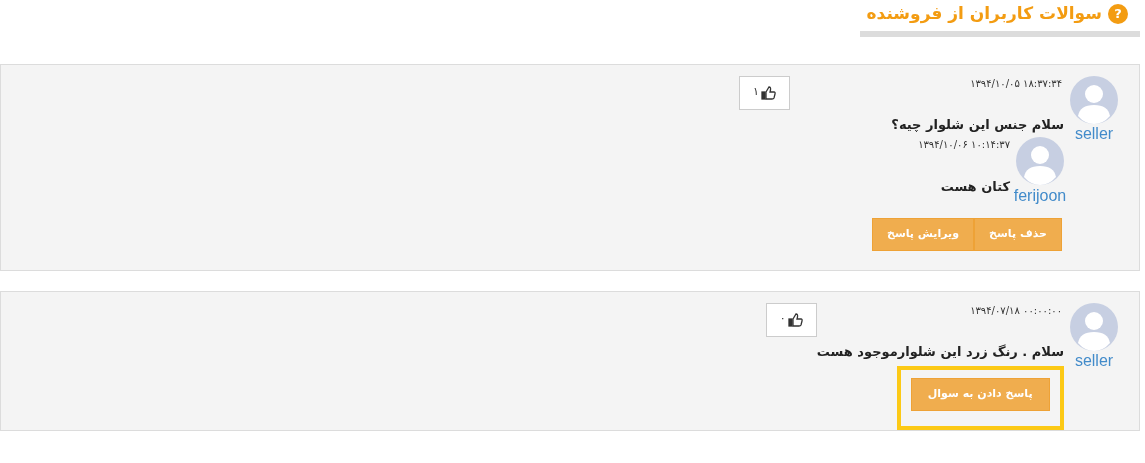  I want to click on post-text: سلام جنس این شلوار چیه؟, so click(977, 124).